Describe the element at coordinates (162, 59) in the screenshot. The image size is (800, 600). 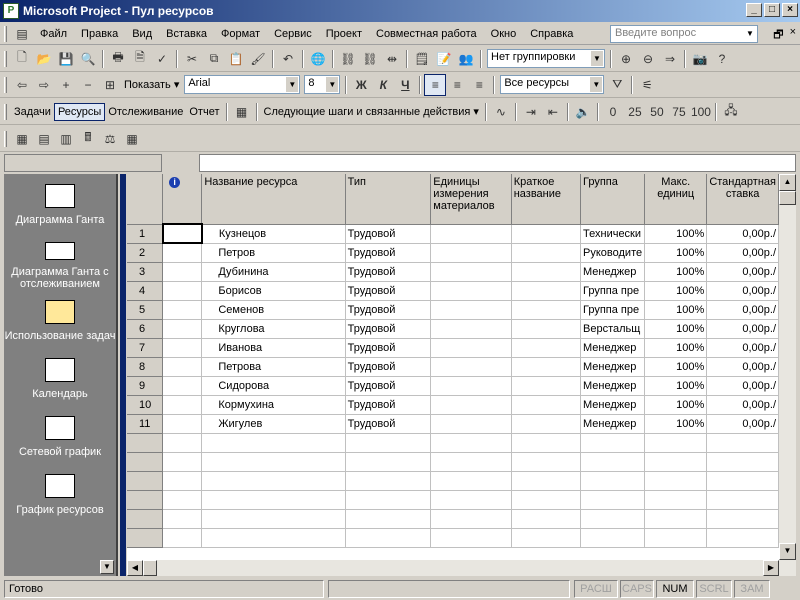
I see `spellcheck-icon: ✓` at that location.